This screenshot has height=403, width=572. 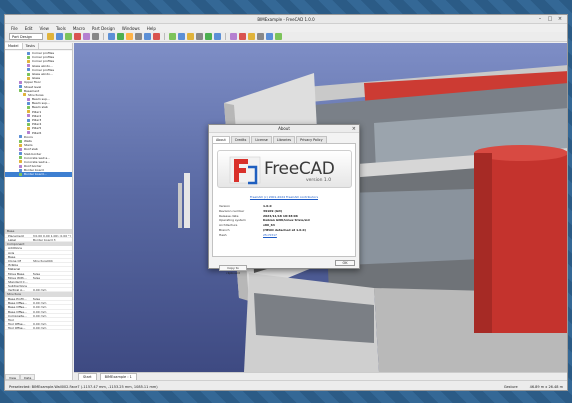 I want to click on minimize-icon: –, so click(x=540, y=19).